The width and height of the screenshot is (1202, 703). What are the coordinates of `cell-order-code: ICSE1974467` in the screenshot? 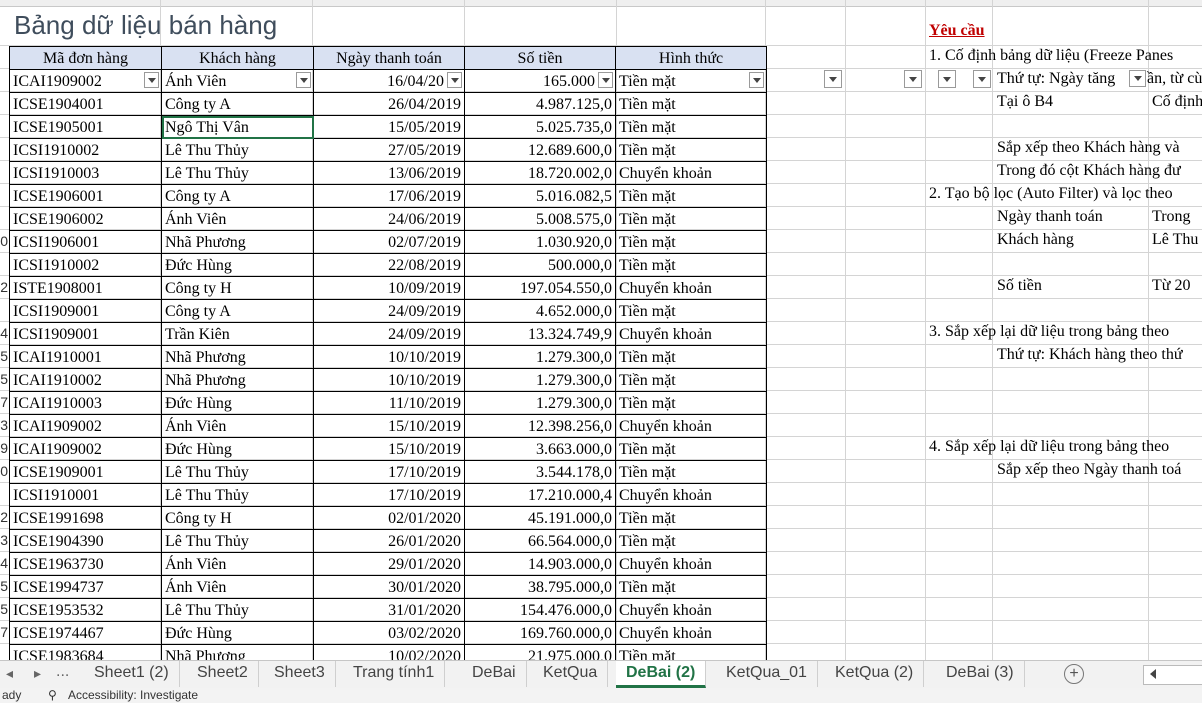 It's located at (85, 633).